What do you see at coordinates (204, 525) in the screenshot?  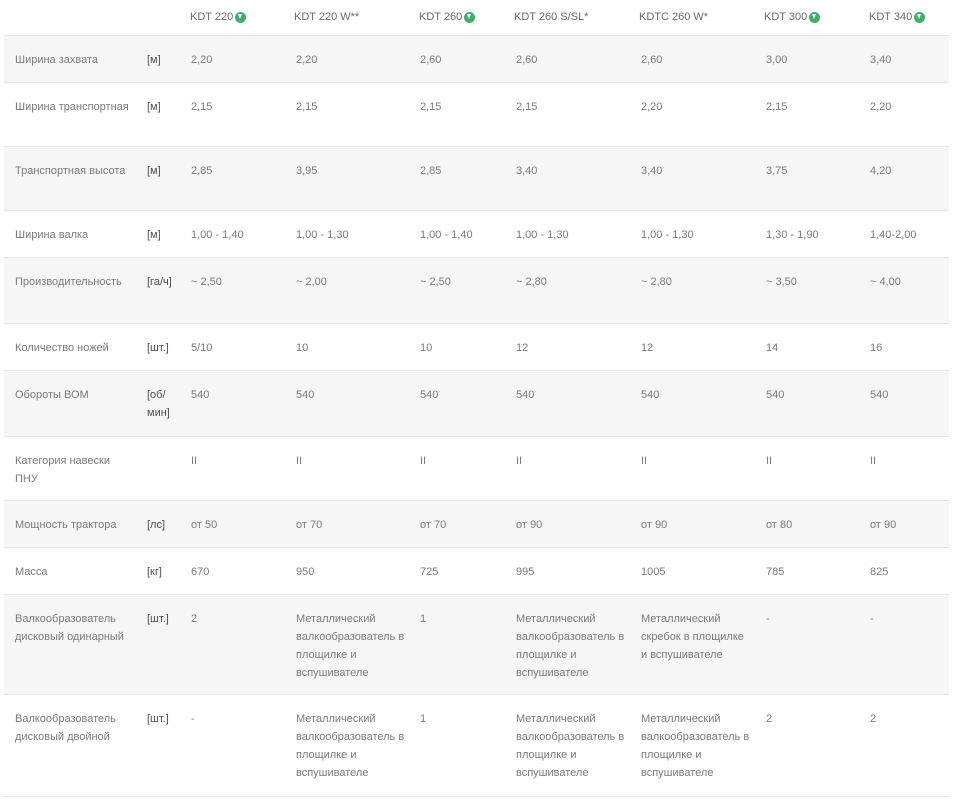 I see `table-cell: от 50` at bounding box center [204, 525].